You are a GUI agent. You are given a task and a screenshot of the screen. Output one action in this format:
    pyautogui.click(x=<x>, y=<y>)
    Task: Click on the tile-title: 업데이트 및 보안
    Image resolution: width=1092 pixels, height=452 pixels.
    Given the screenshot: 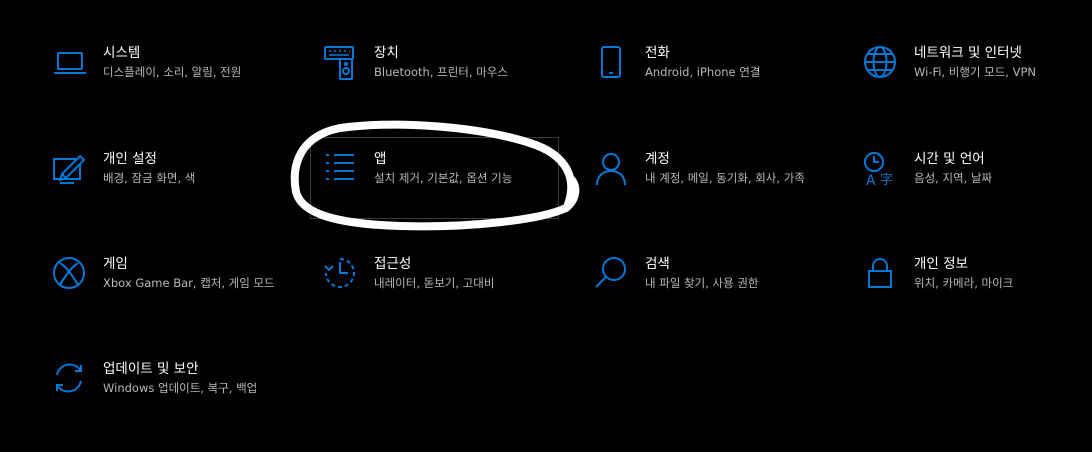 What is the action you would take?
    pyautogui.click(x=151, y=369)
    